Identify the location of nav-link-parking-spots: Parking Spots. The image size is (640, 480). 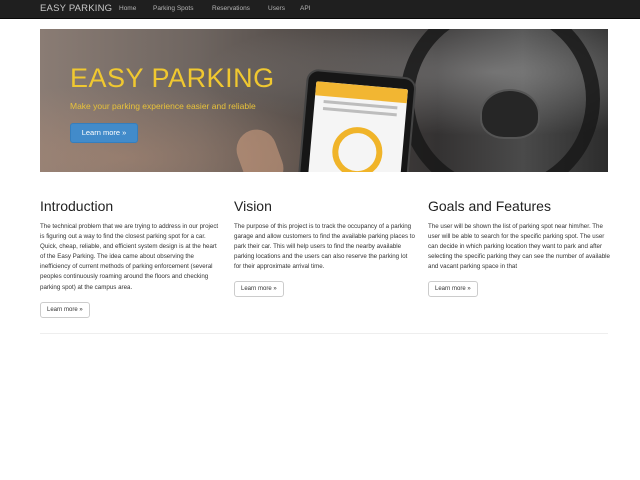
(173, 8).